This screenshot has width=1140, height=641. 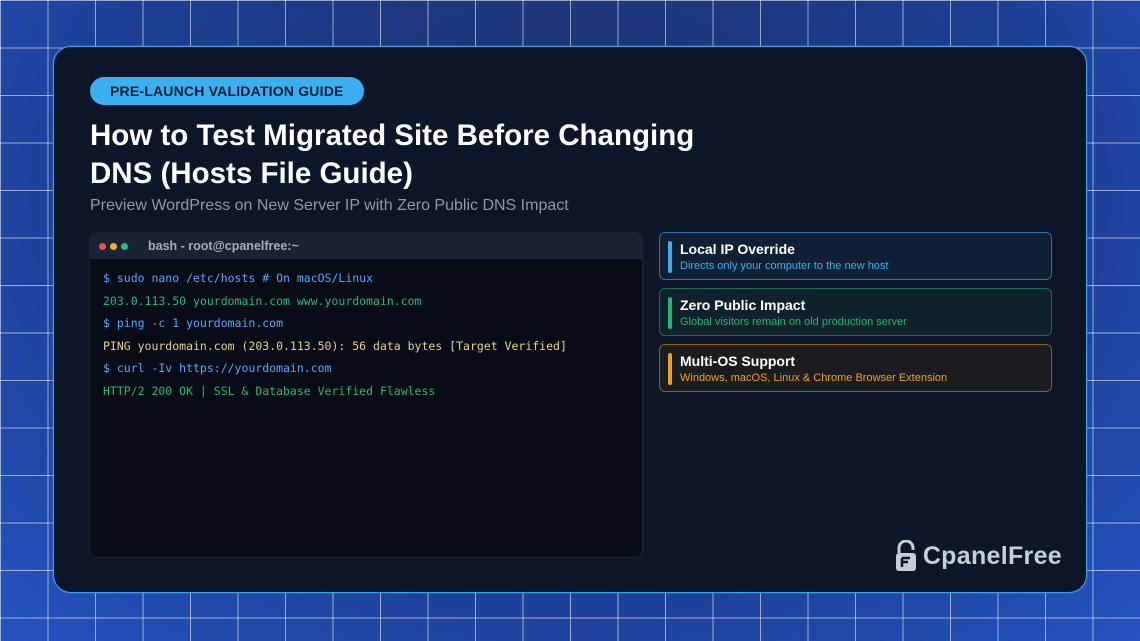 I want to click on feature-title: Zero Public Impact, so click(x=743, y=305).